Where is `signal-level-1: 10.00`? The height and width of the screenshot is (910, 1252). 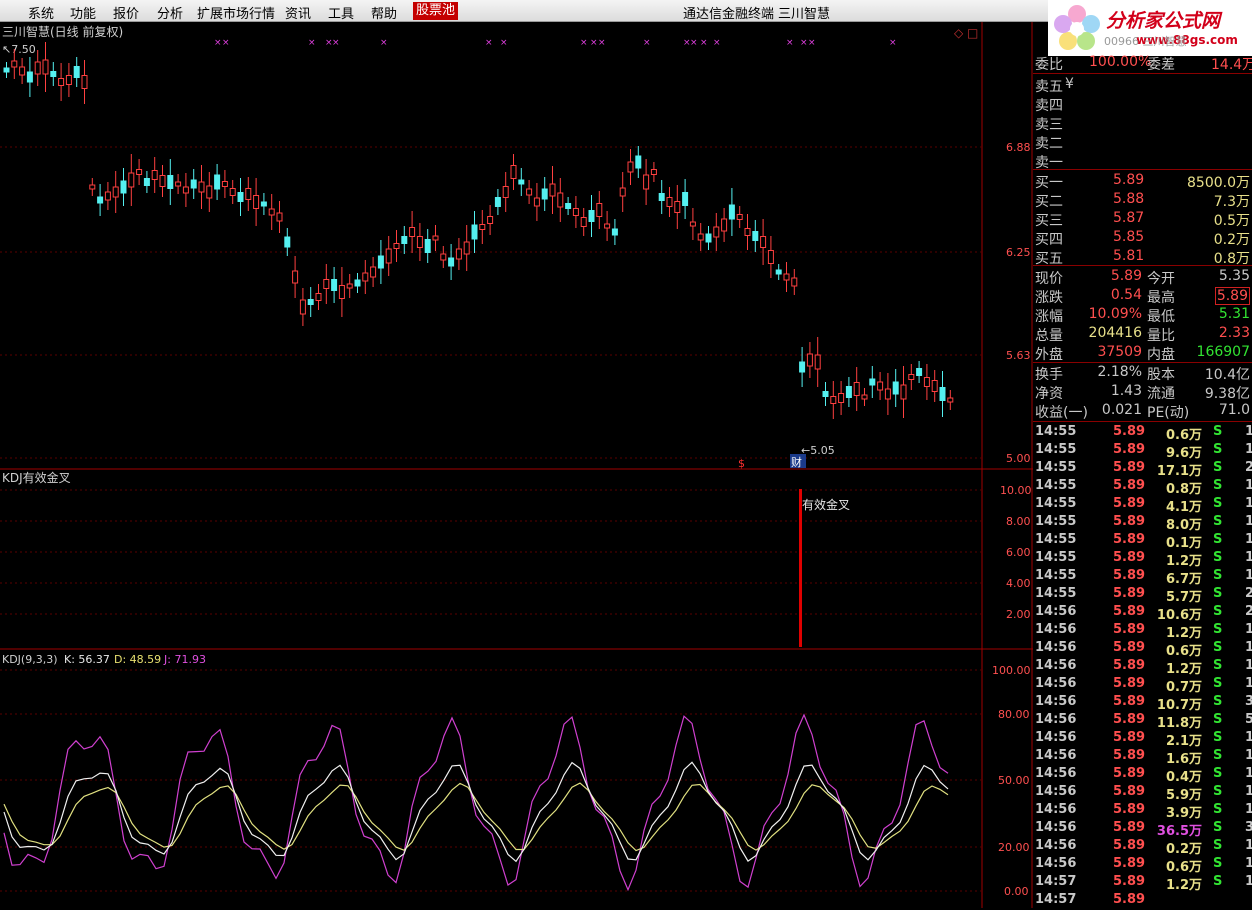
signal-level-1: 10.00 is located at coordinates (1016, 490).